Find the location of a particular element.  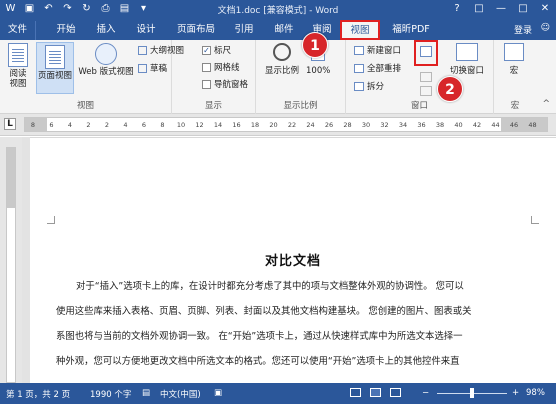

vertical-ruler-track is located at coordinates (11, 265).